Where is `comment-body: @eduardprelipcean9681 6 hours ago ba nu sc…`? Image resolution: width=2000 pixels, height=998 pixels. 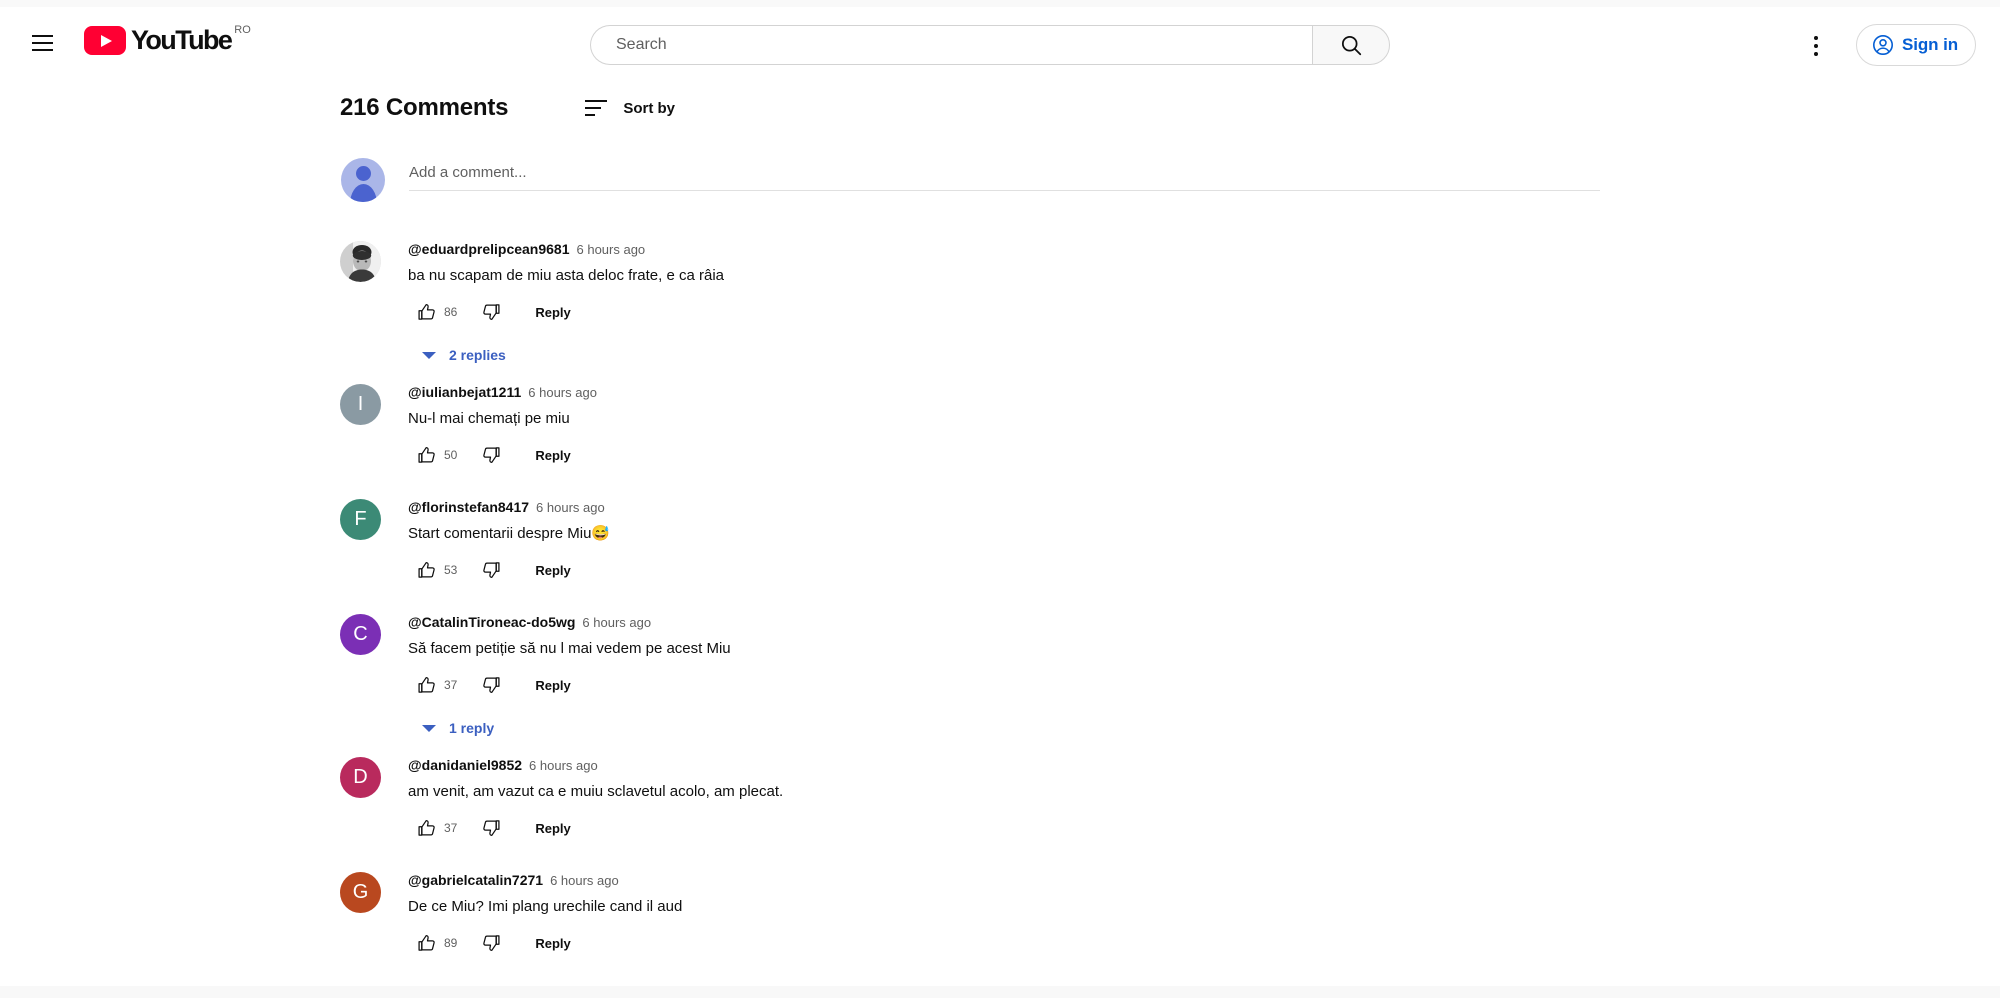 comment-body: @eduardprelipcean9681 6 hours ago ba nu sc… is located at coordinates (1004, 303).